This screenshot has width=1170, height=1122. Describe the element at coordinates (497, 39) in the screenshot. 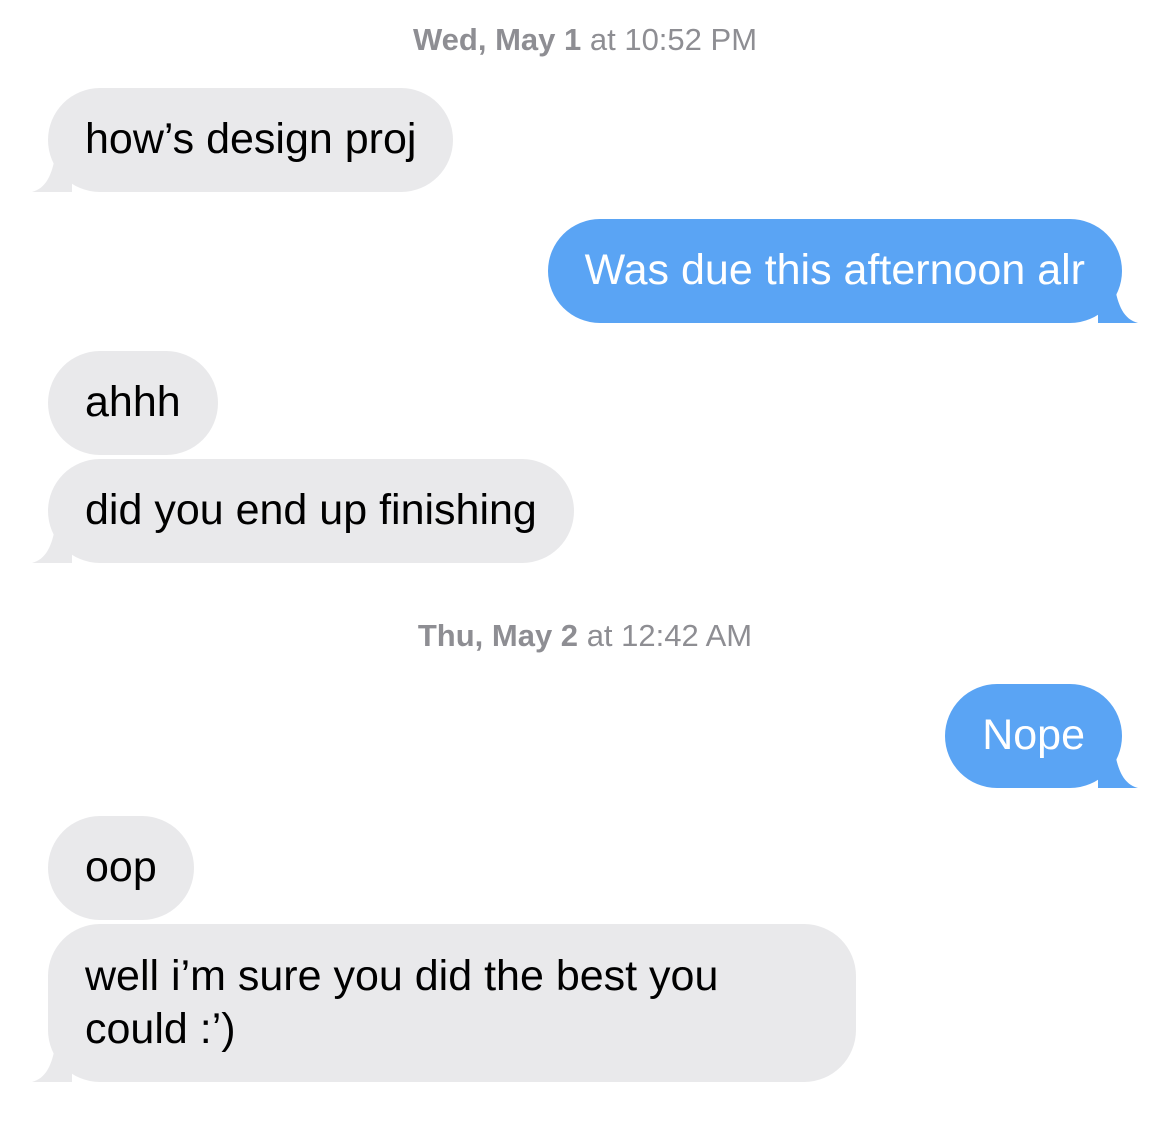

I see `timestamp-day: Wed, May 1` at that location.